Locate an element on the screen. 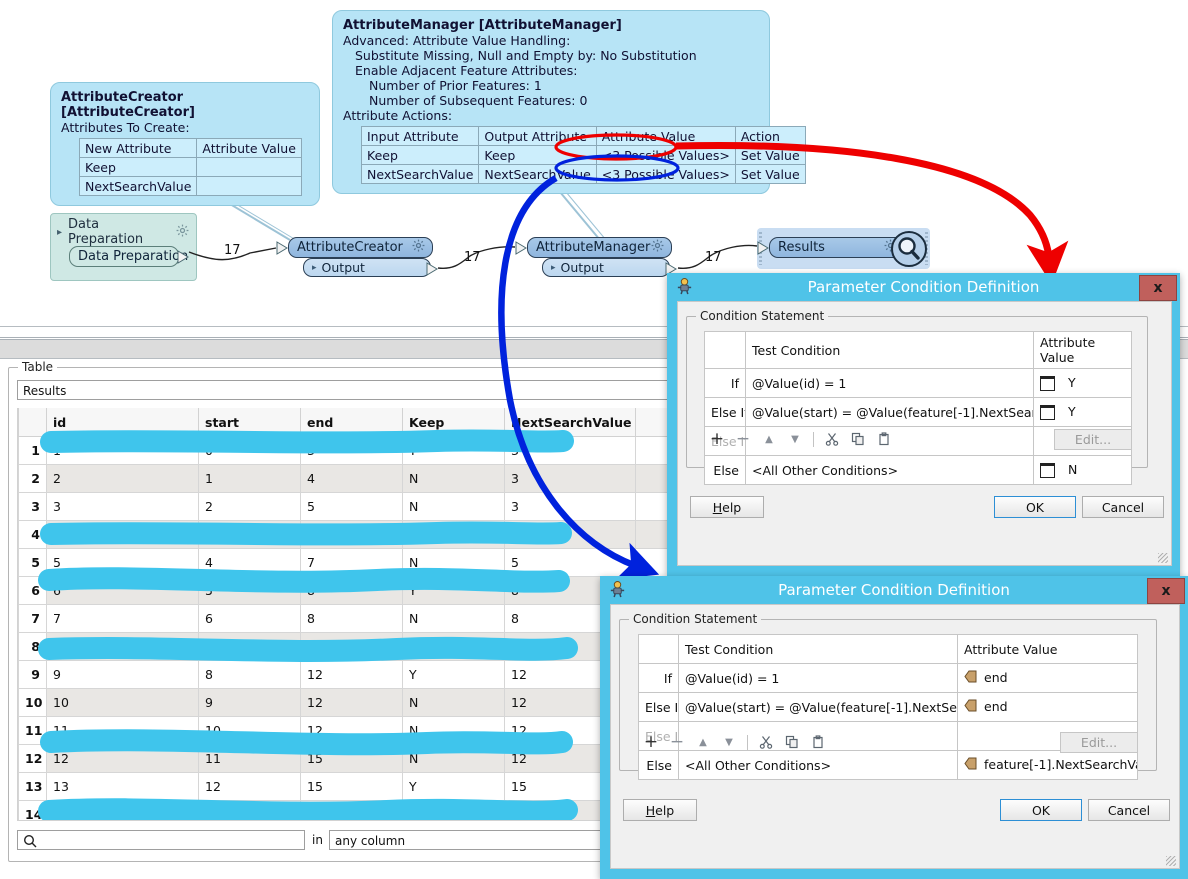 The height and width of the screenshot is (879, 1188). column-header-id: id is located at coordinates (122, 422).